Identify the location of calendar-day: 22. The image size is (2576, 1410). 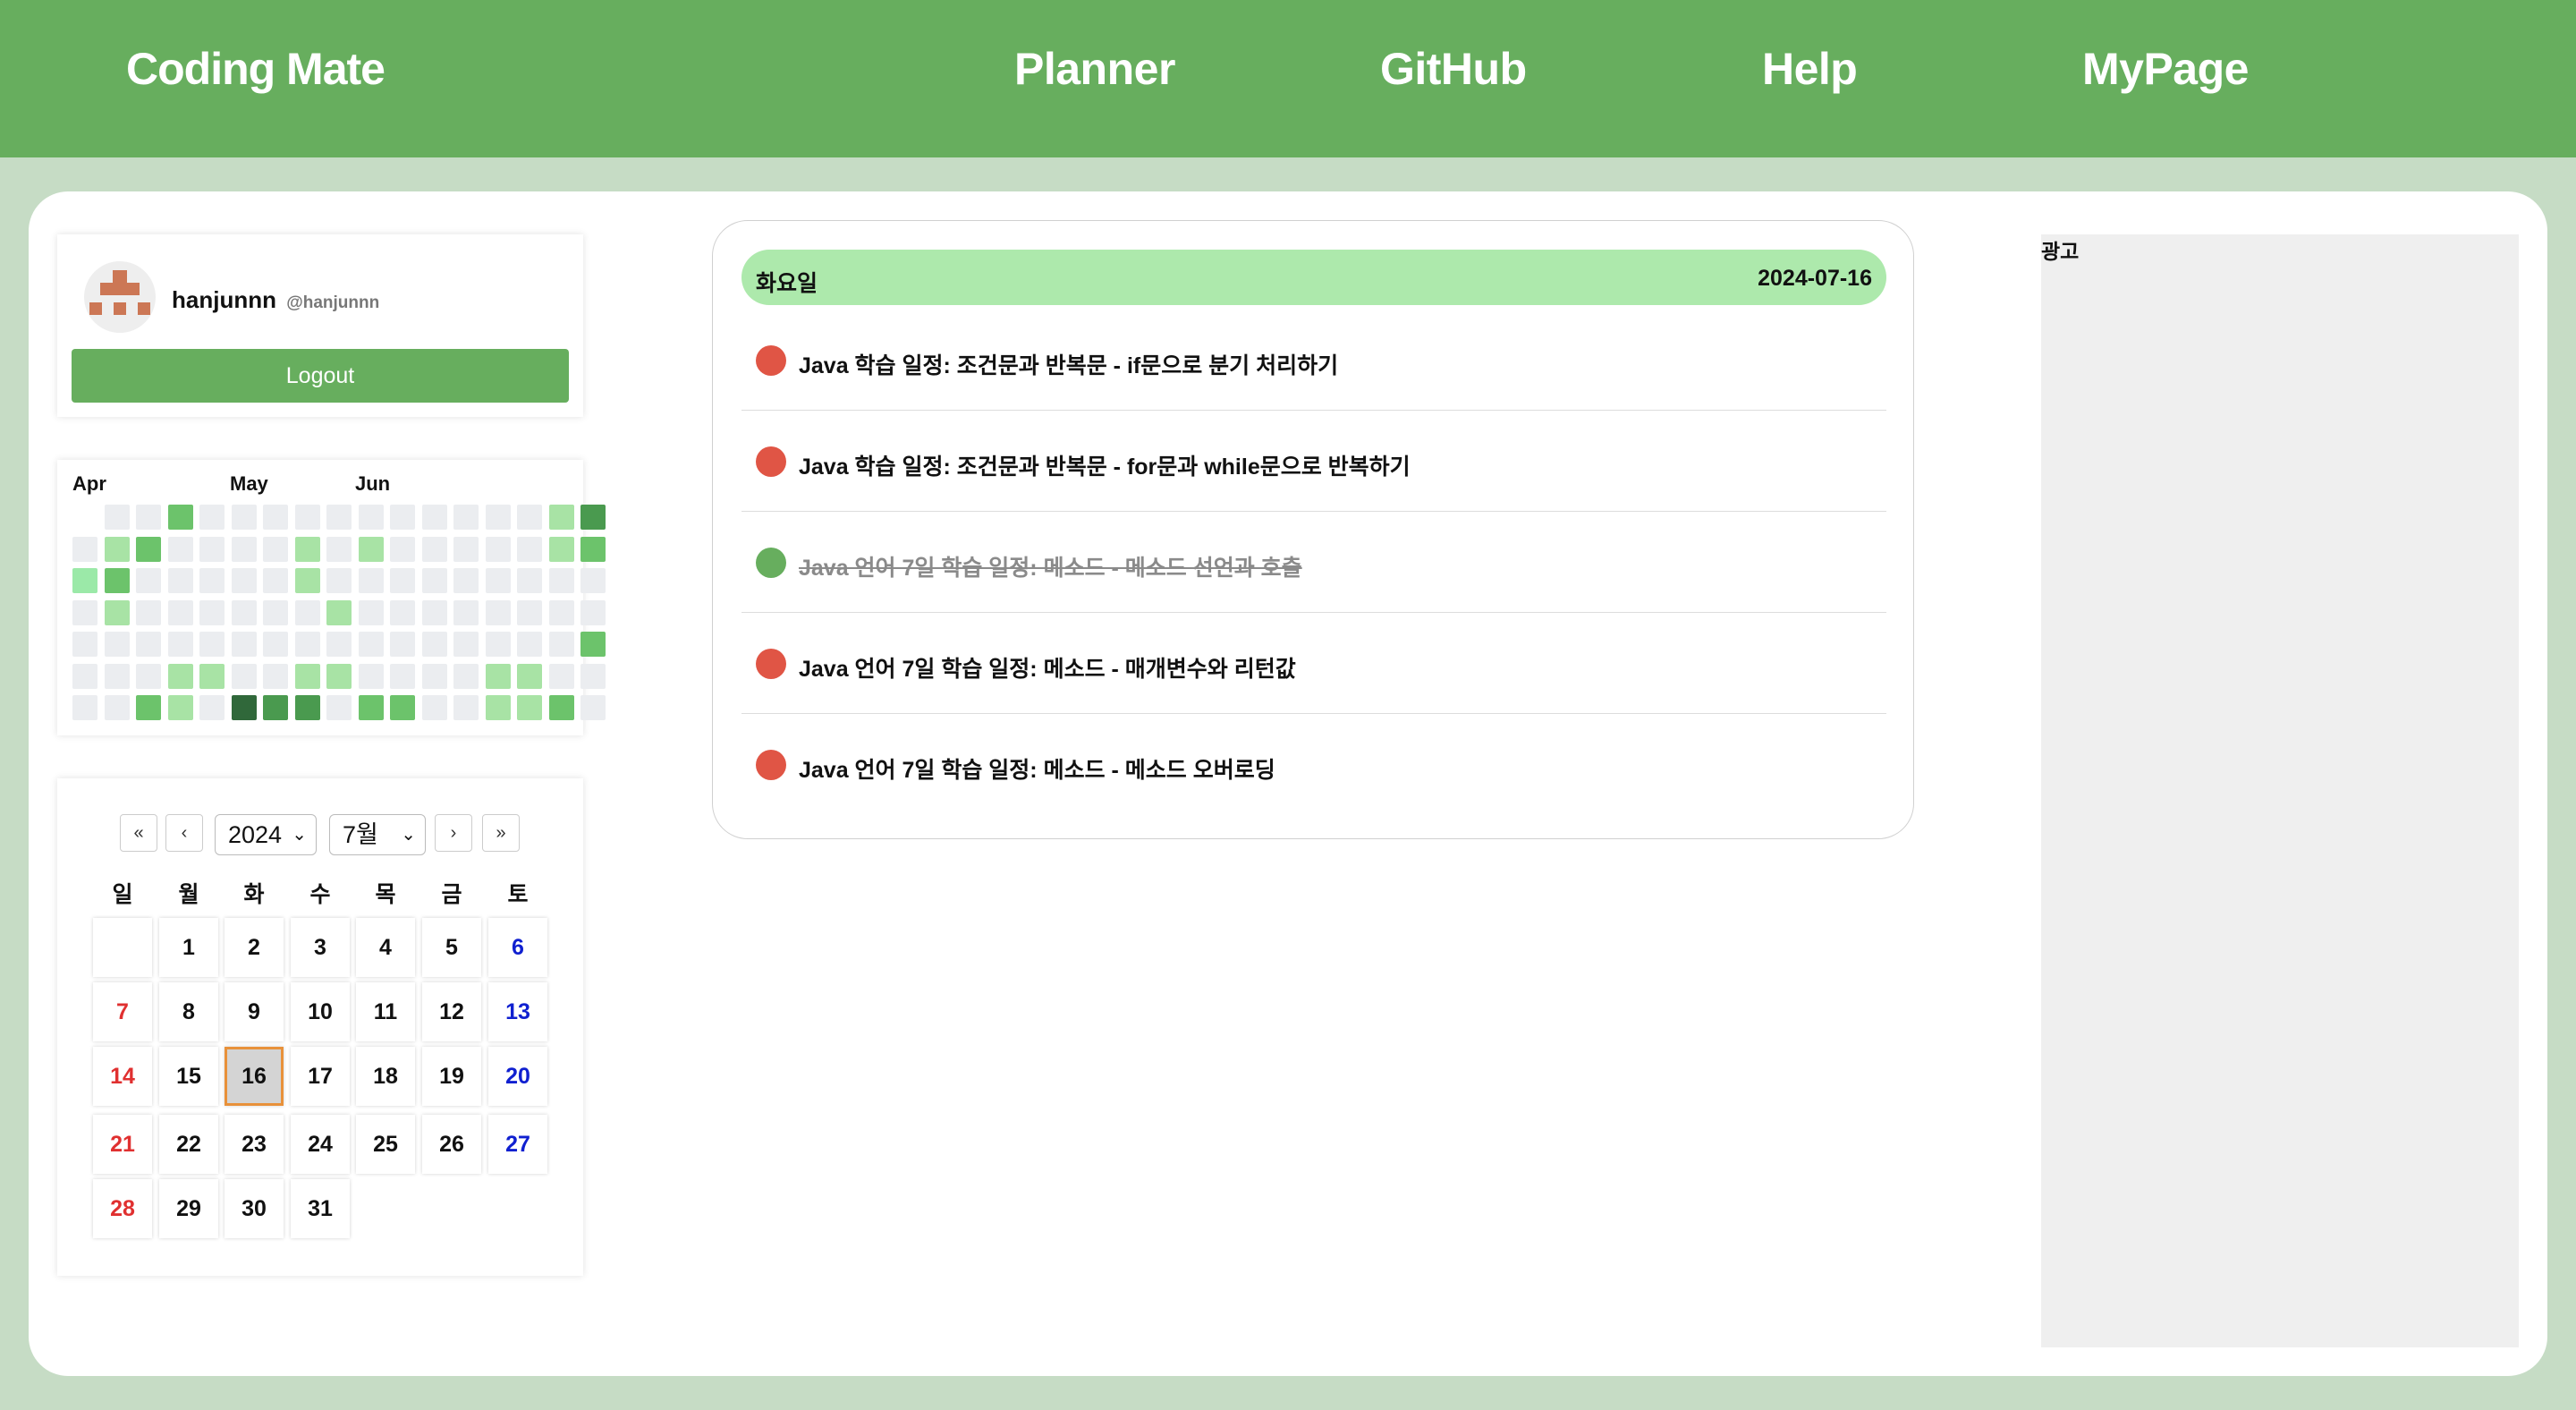
(188, 1144).